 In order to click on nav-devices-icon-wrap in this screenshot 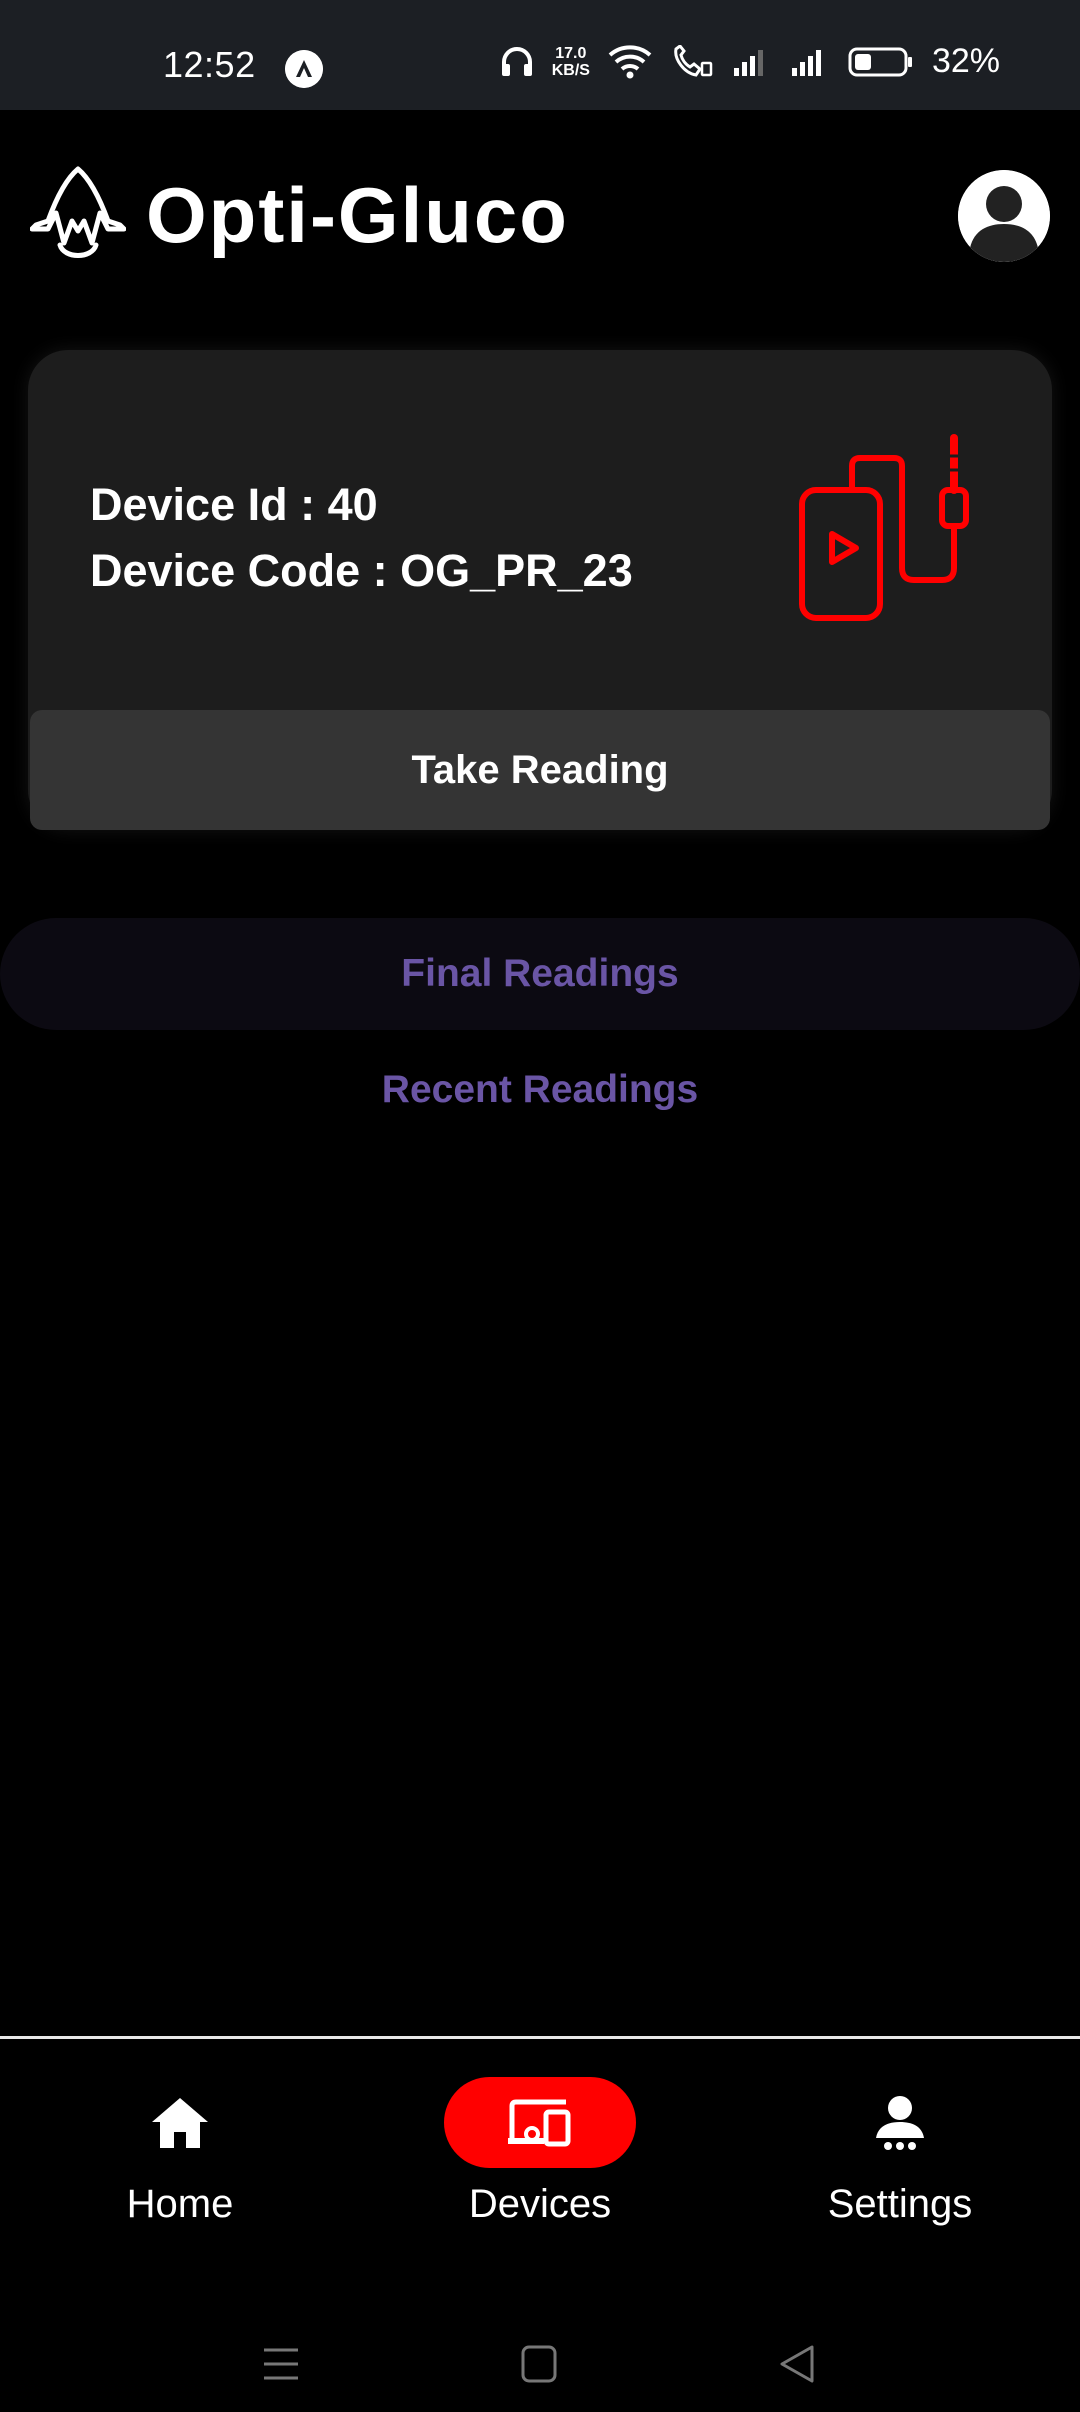, I will do `click(540, 2122)`.